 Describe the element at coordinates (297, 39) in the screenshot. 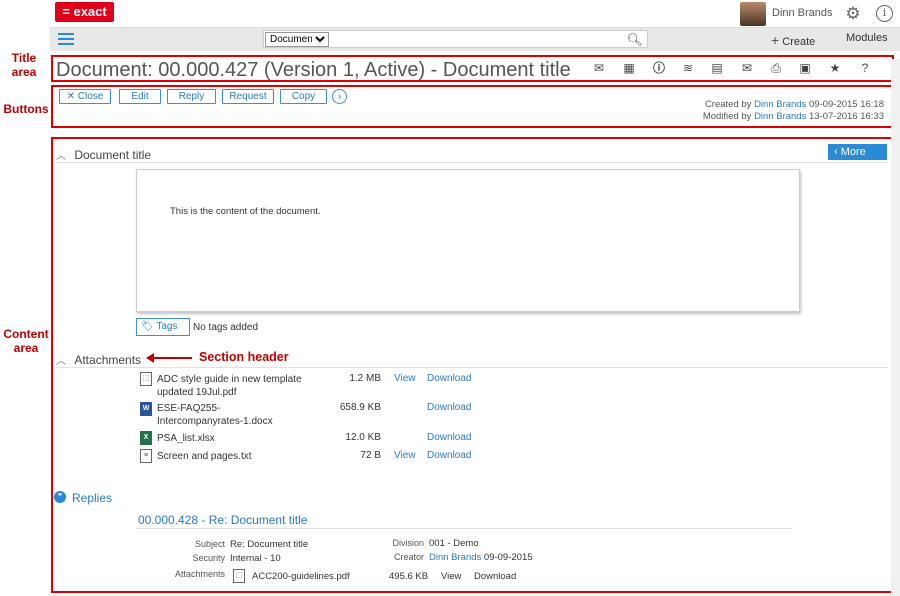

I see `search-type-select: Document` at that location.